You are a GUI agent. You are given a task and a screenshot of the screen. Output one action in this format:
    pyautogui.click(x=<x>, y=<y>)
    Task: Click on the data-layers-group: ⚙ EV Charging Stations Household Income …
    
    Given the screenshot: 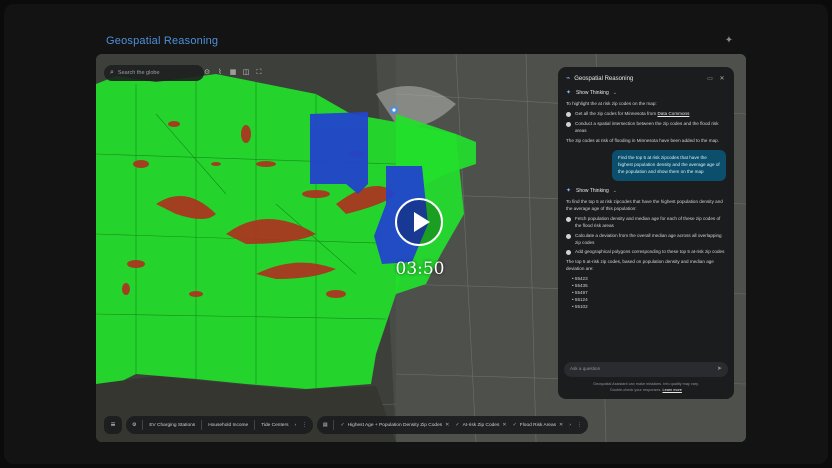 What is the action you would take?
    pyautogui.click(x=219, y=425)
    